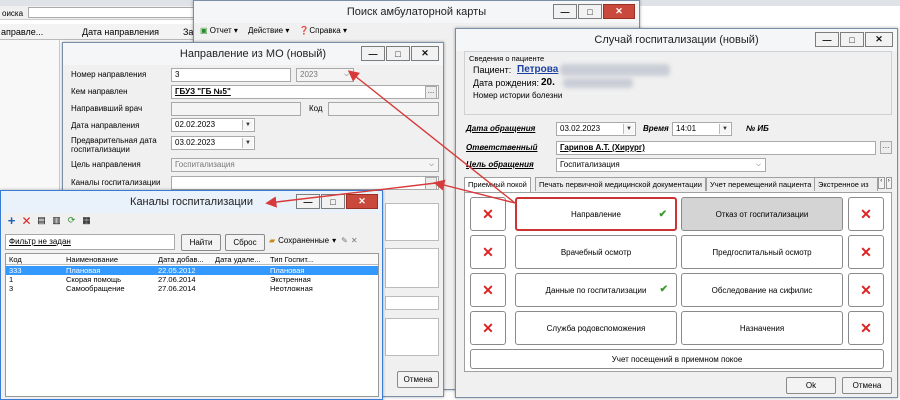  I want to click on arrow-to-channels-window, so click(351, 195).